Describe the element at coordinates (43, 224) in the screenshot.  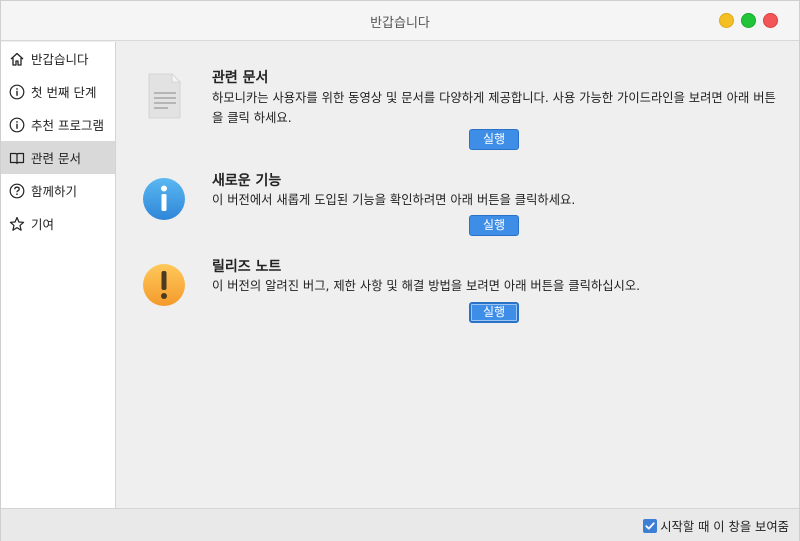
I see `sidebar-item-label: 기여` at that location.